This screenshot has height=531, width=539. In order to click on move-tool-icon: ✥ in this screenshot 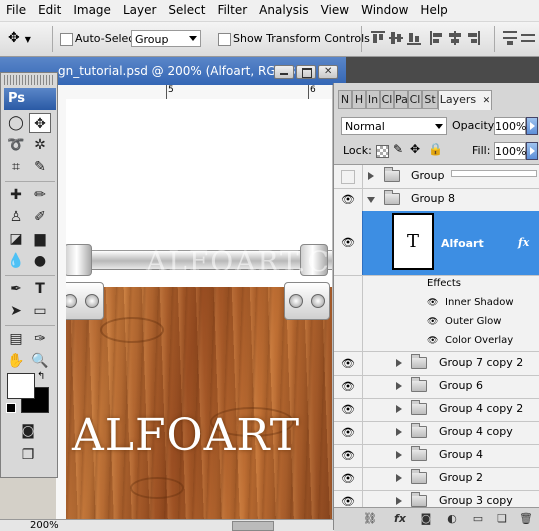, I will do `click(40, 123)`.